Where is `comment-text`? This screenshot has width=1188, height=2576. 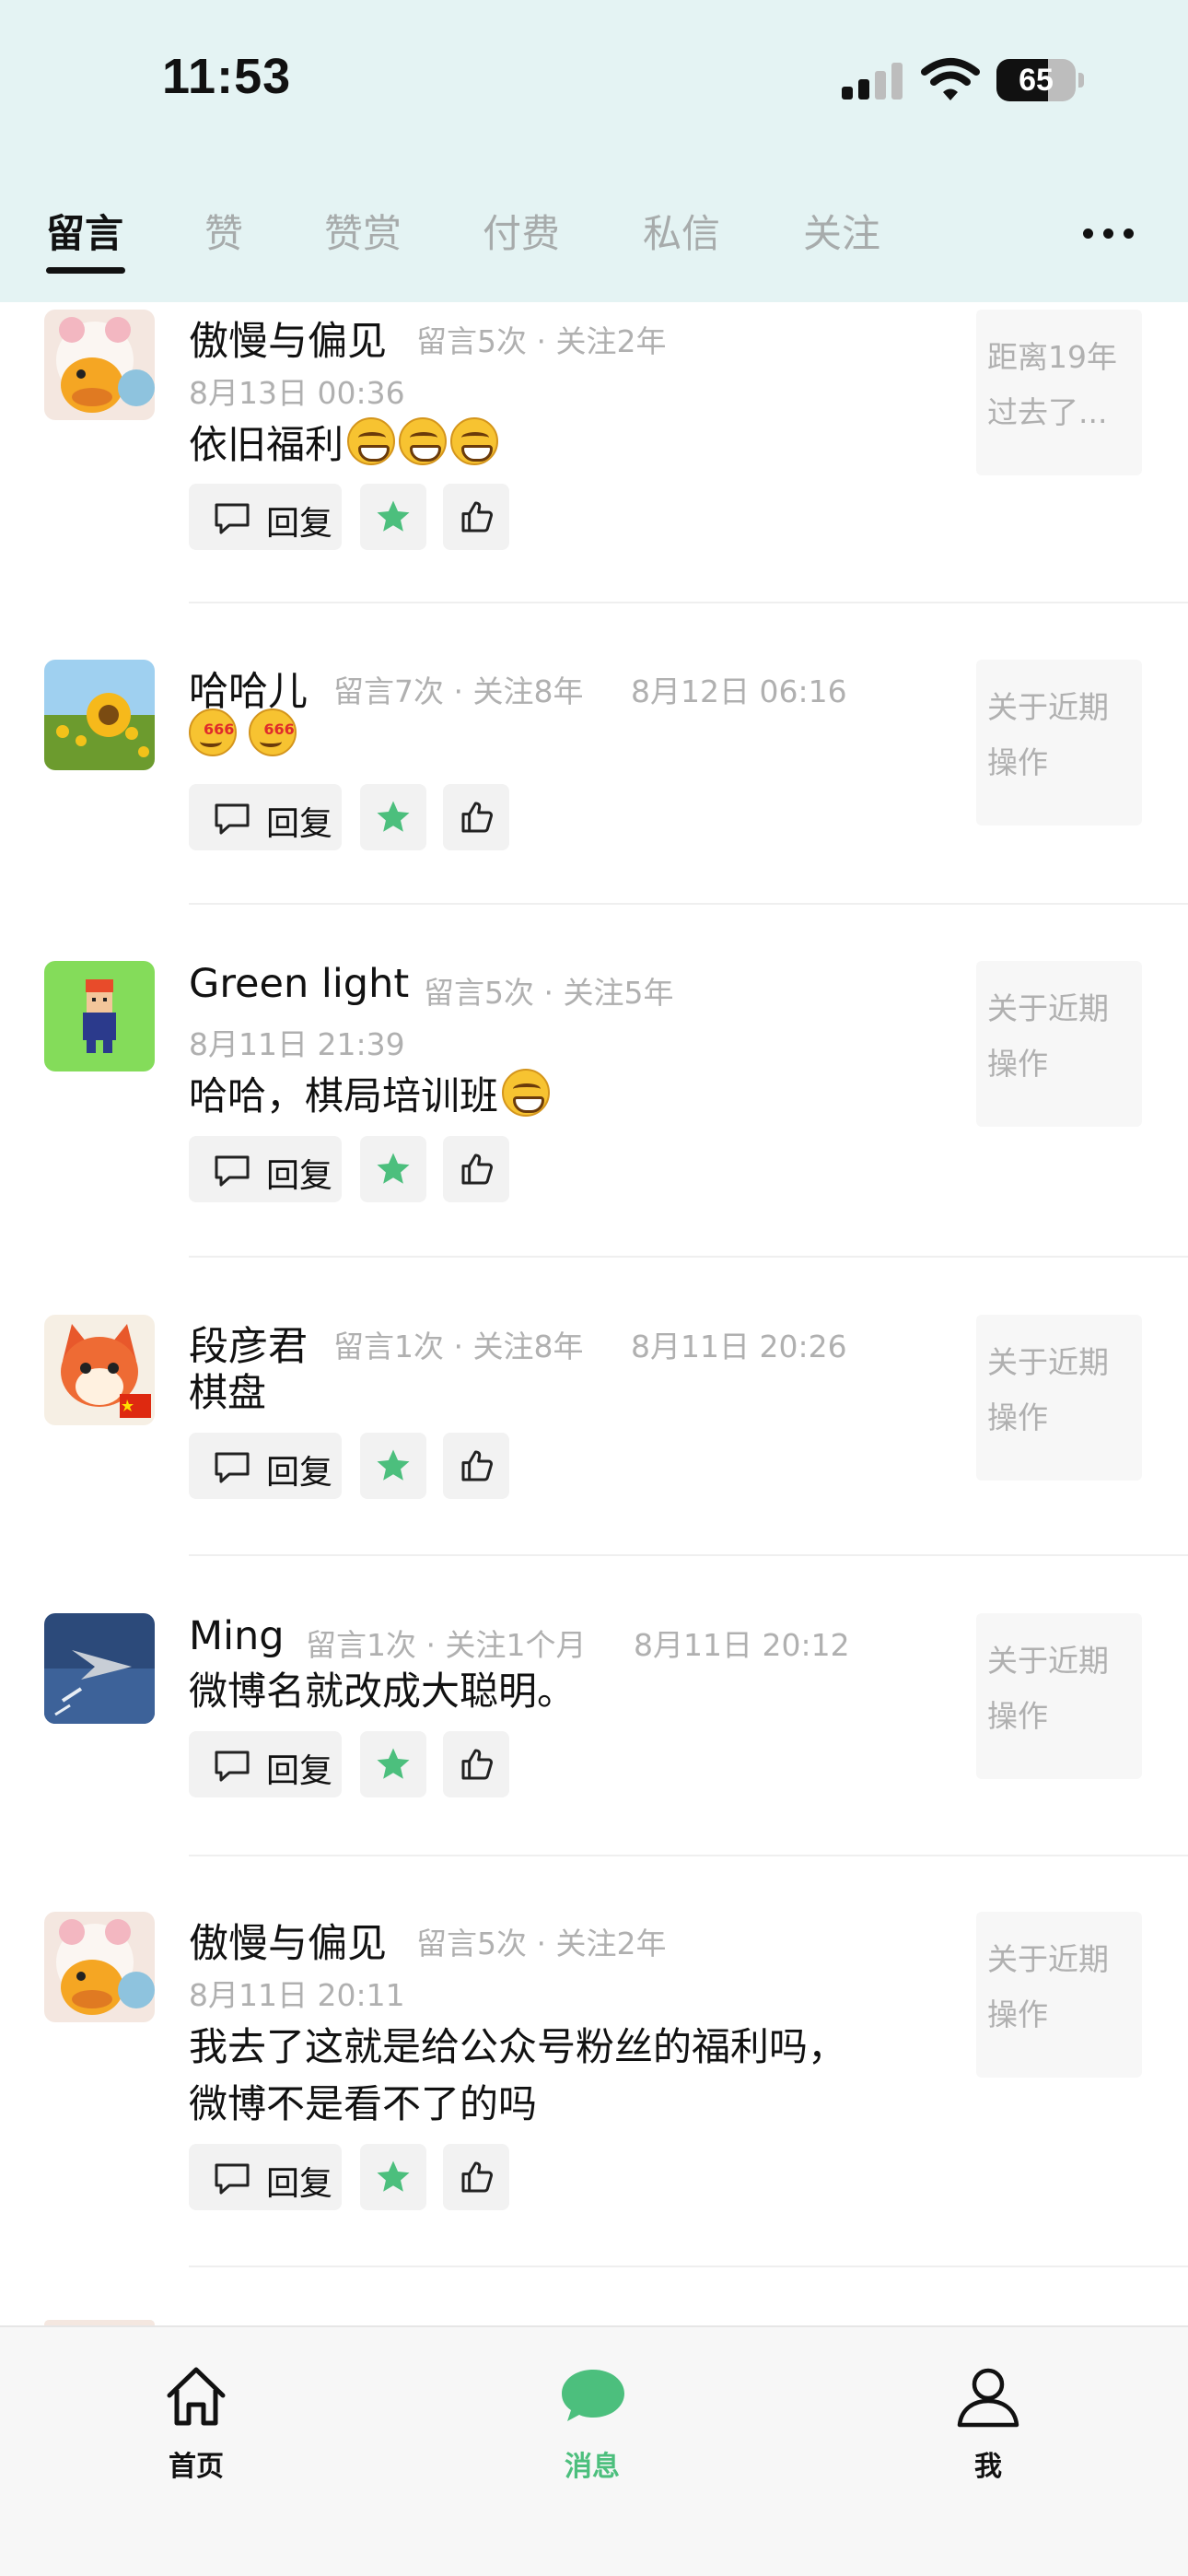
comment-text is located at coordinates (243, 733).